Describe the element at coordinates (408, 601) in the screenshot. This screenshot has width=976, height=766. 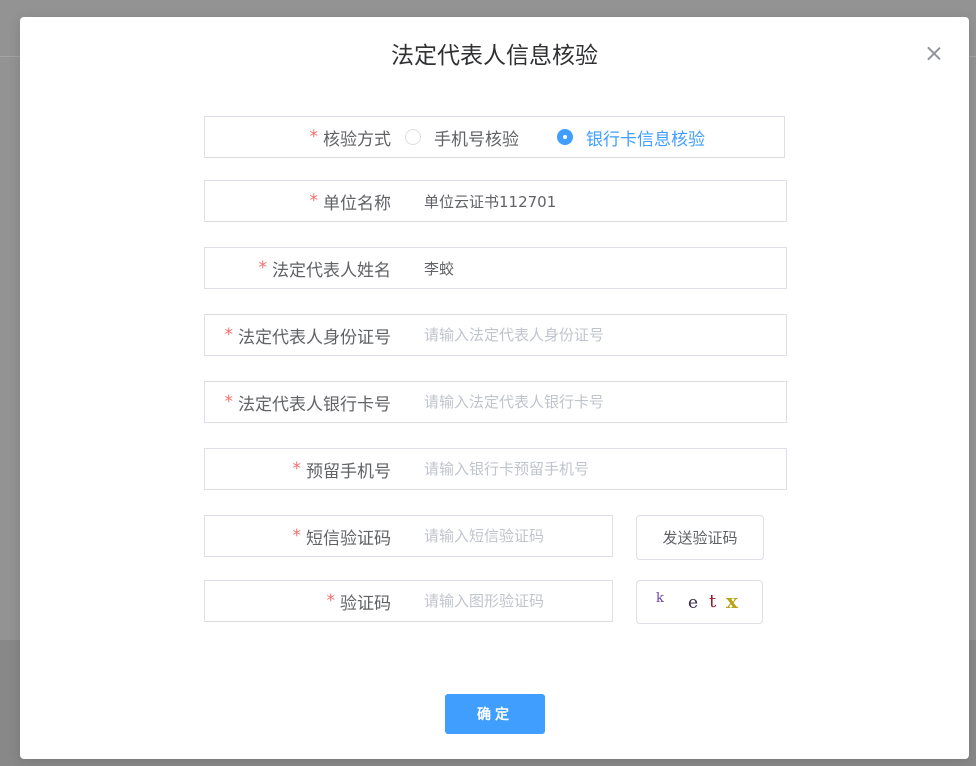
I see `captcha-row: * 验证码` at that location.